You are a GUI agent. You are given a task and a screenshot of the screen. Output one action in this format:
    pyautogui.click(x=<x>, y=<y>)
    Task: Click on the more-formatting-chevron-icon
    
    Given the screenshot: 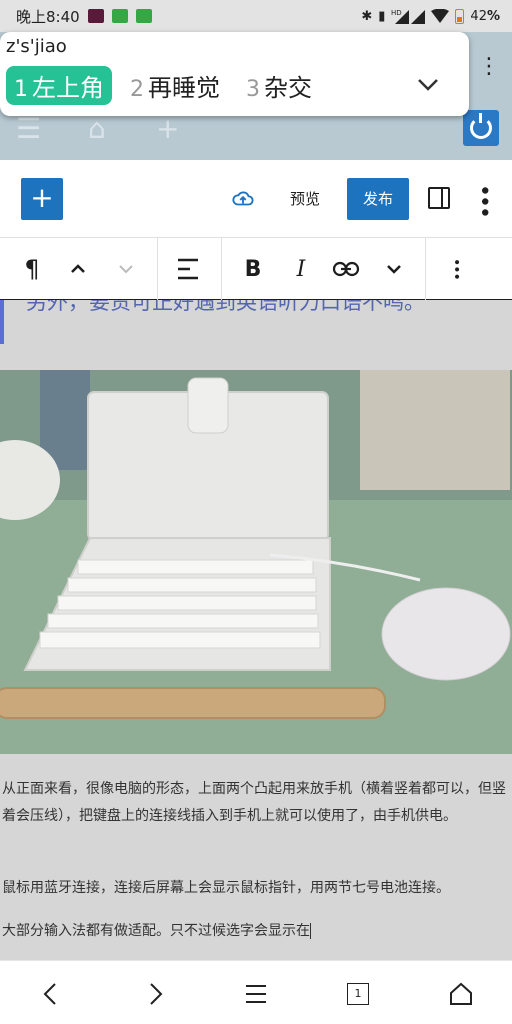 What is the action you would take?
    pyautogui.click(x=394, y=269)
    